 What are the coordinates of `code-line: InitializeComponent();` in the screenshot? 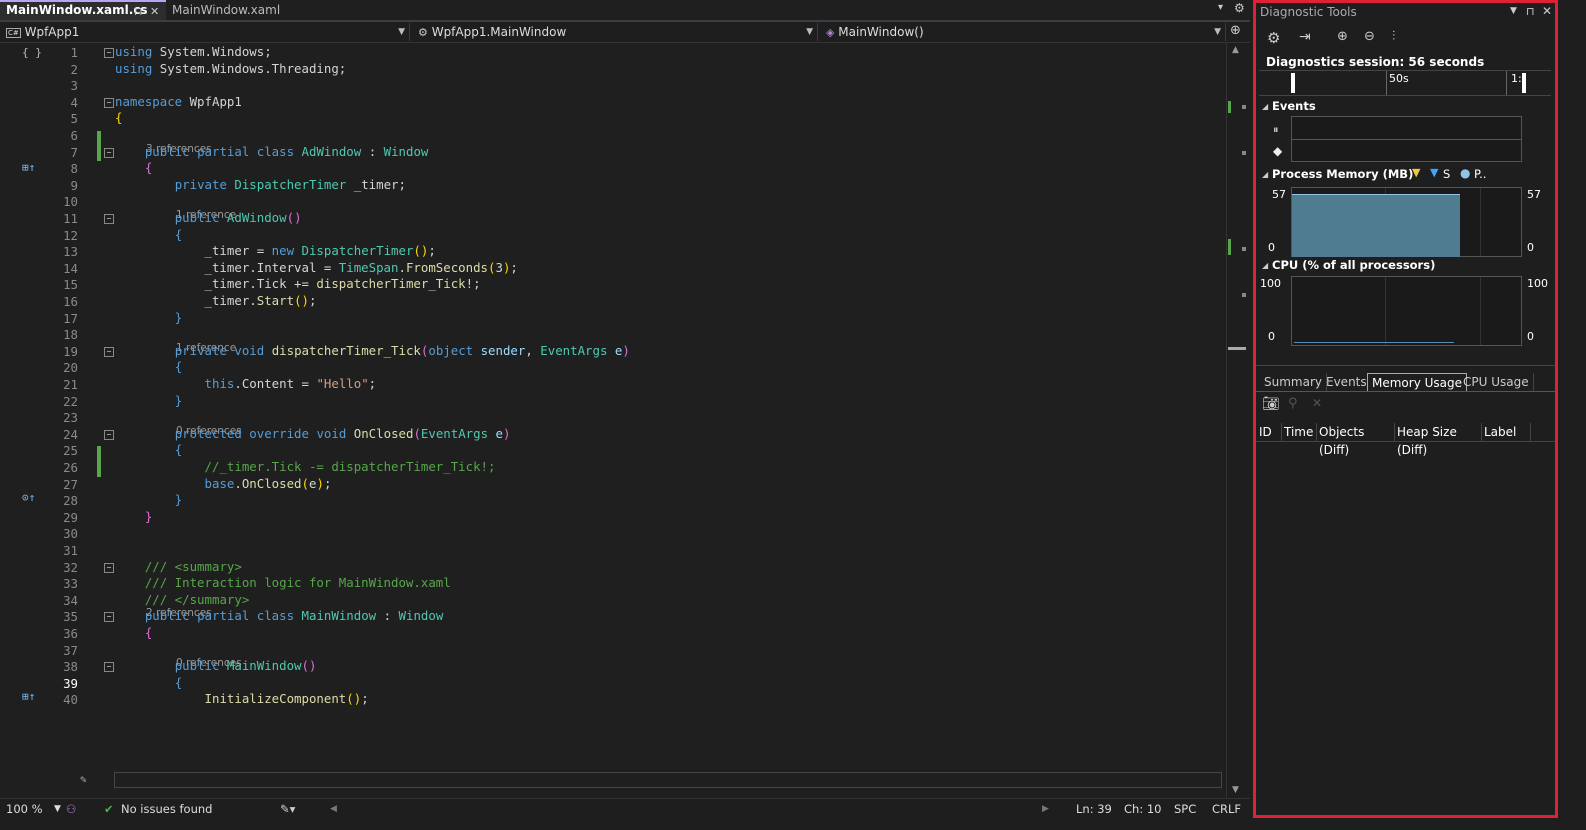 It's located at (242, 698).